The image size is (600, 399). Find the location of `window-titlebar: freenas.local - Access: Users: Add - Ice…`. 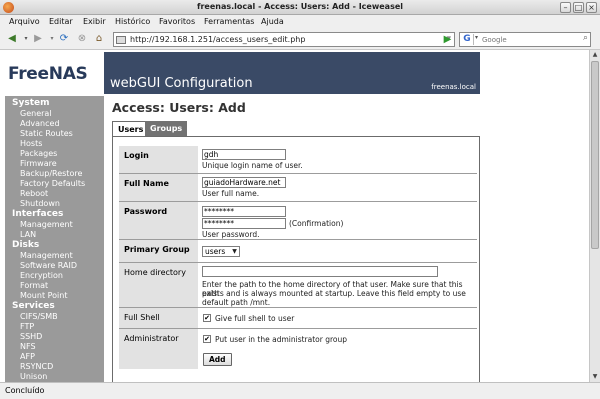

window-titlebar: freenas.local - Access: Users: Add - Ice… is located at coordinates (300, 7).